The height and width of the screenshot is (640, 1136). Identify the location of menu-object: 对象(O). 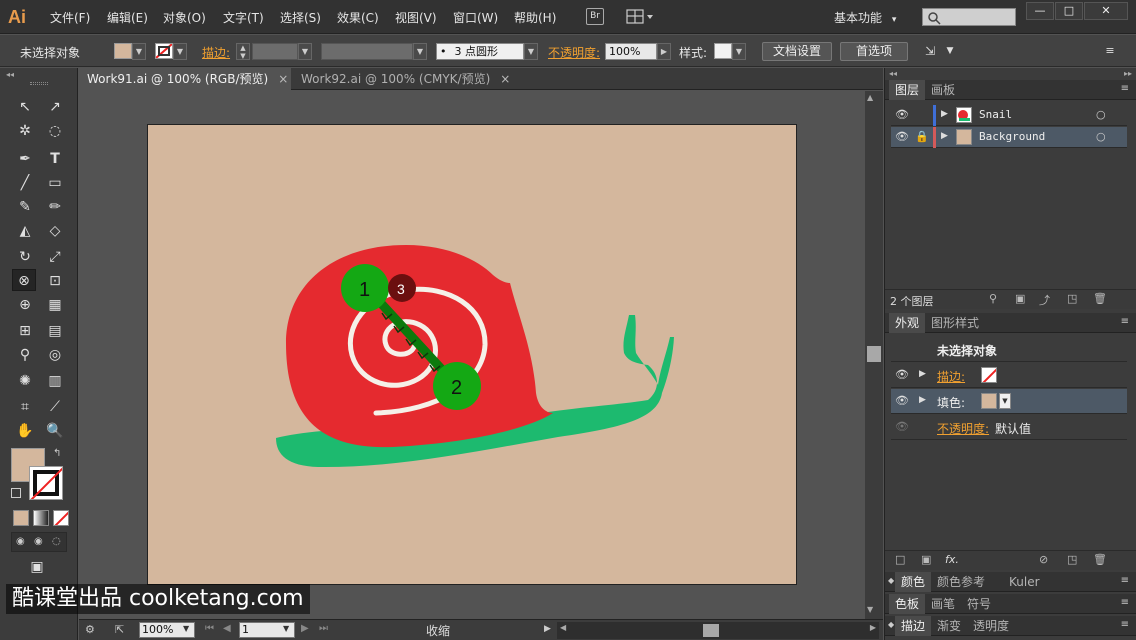
(184, 17).